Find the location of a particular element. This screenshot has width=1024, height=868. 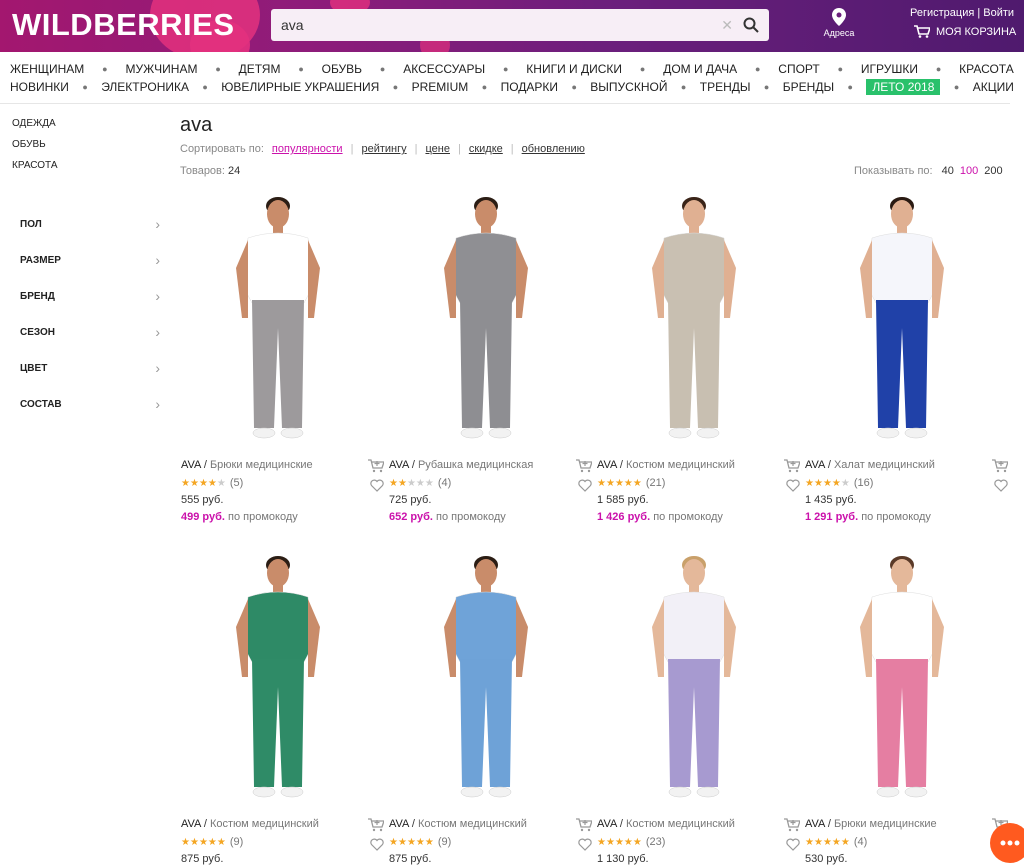

product-title: AVA / Халат медицинский is located at coordinates (907, 465).